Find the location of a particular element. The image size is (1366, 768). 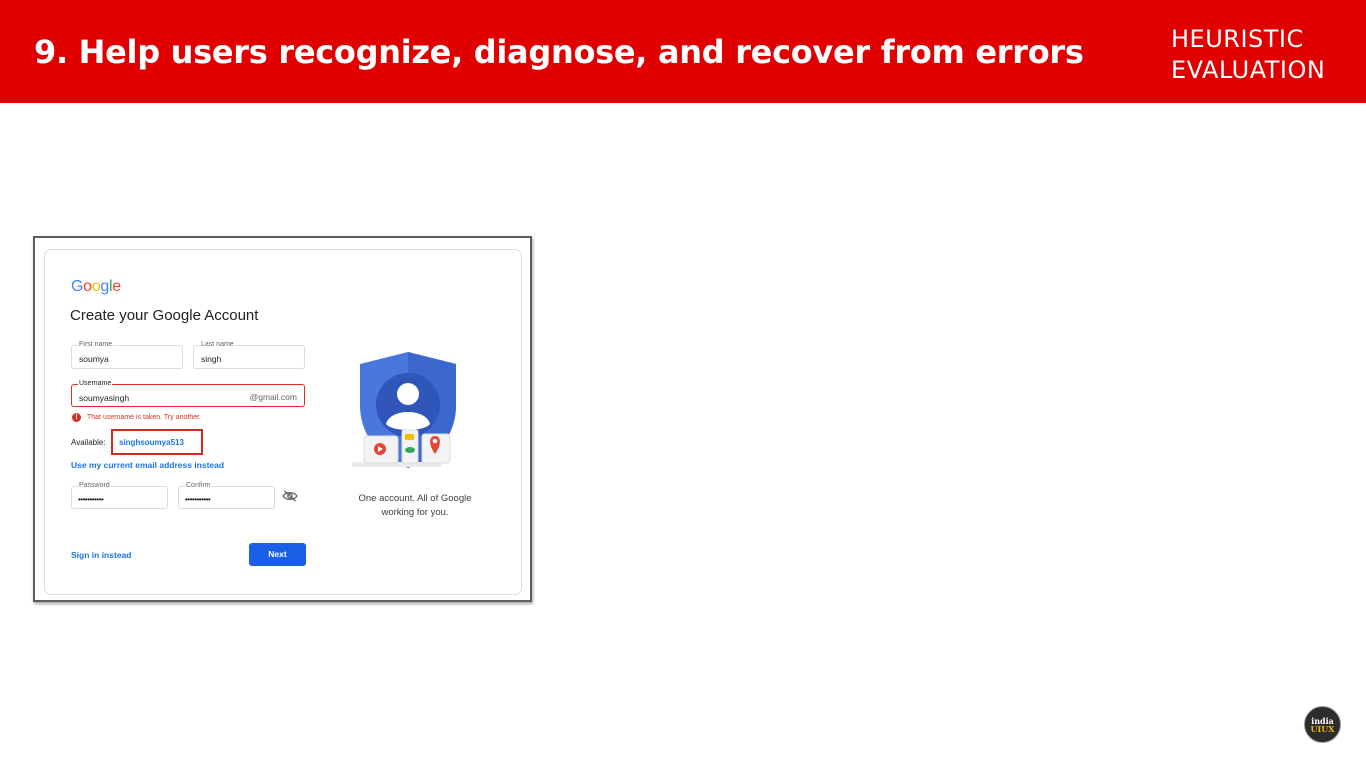

username-label: Username is located at coordinates (95, 384).